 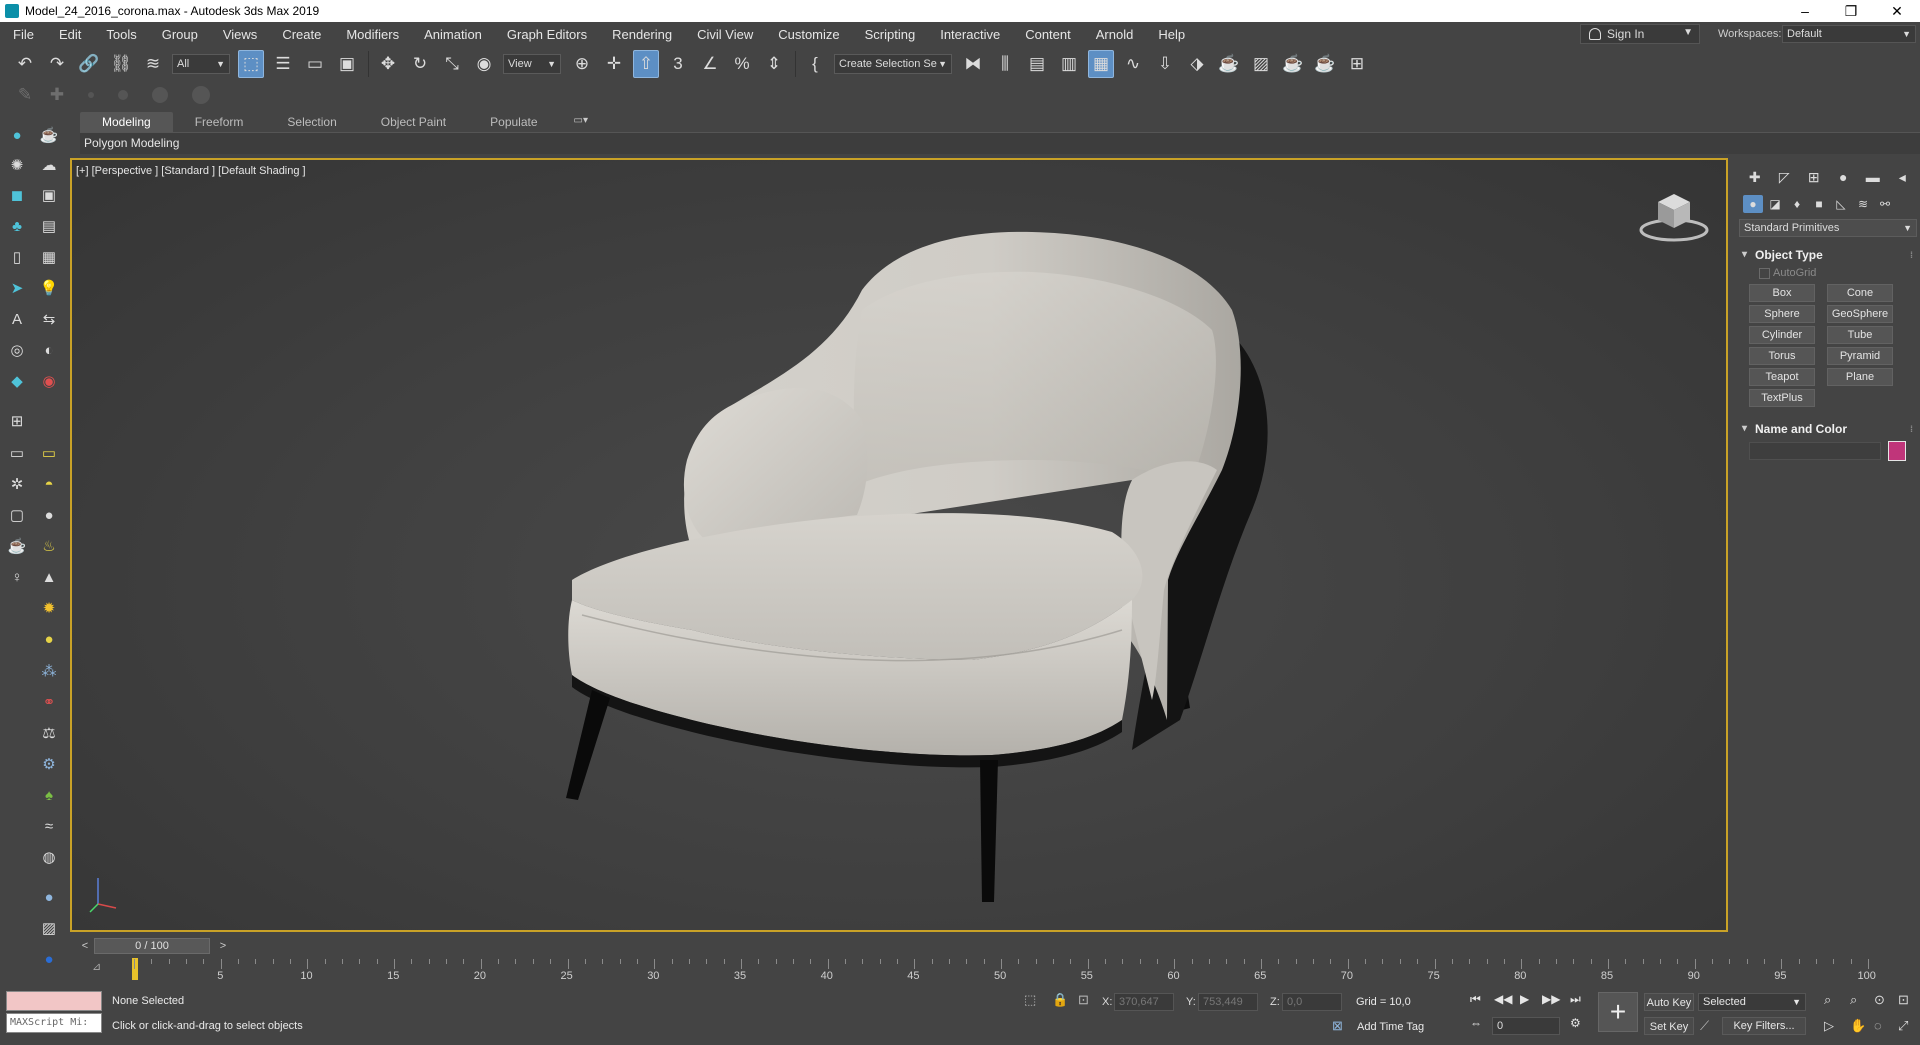 I want to click on material-editor-icon: ⬗, so click(x=1197, y=64).